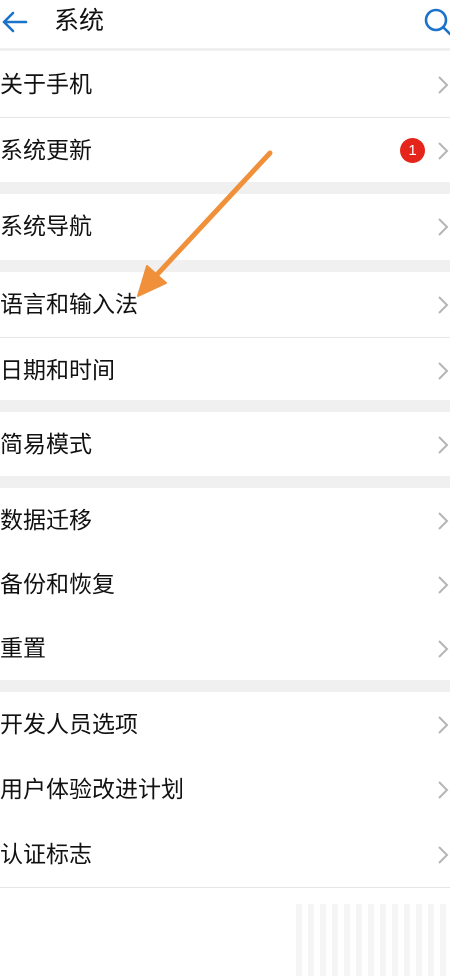  I want to click on app-header: 系统, so click(225, 24).